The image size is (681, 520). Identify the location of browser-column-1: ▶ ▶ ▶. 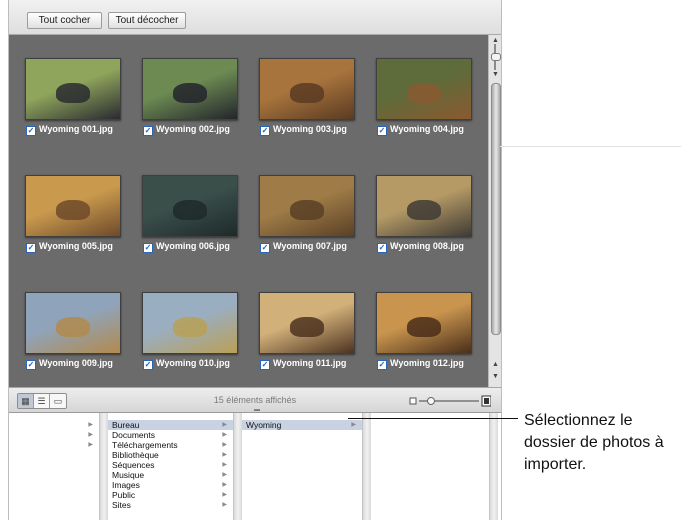
(54, 466).